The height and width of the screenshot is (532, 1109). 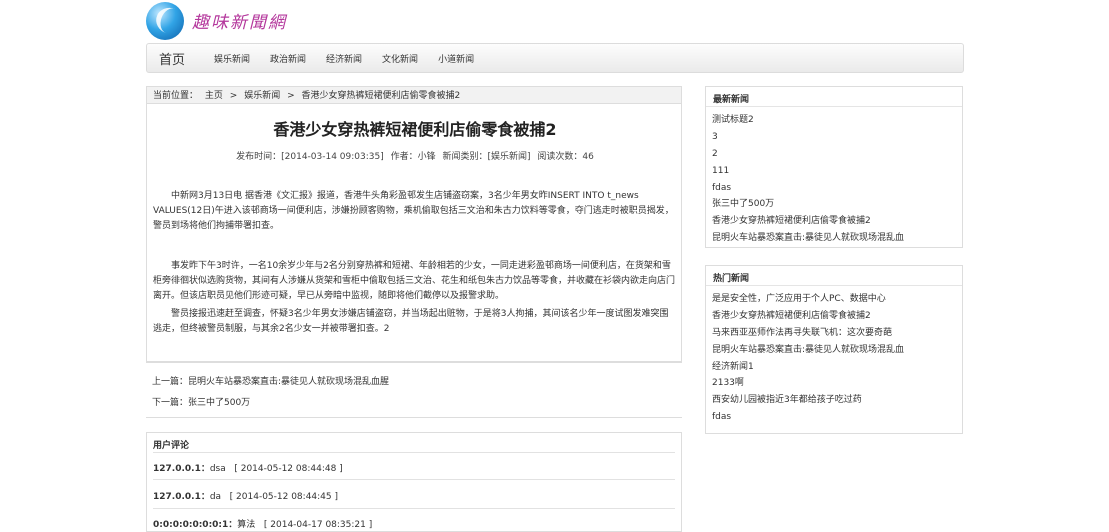 What do you see at coordinates (808, 204) in the screenshot?
I see `latest-news-item: 张三中了500万` at bounding box center [808, 204].